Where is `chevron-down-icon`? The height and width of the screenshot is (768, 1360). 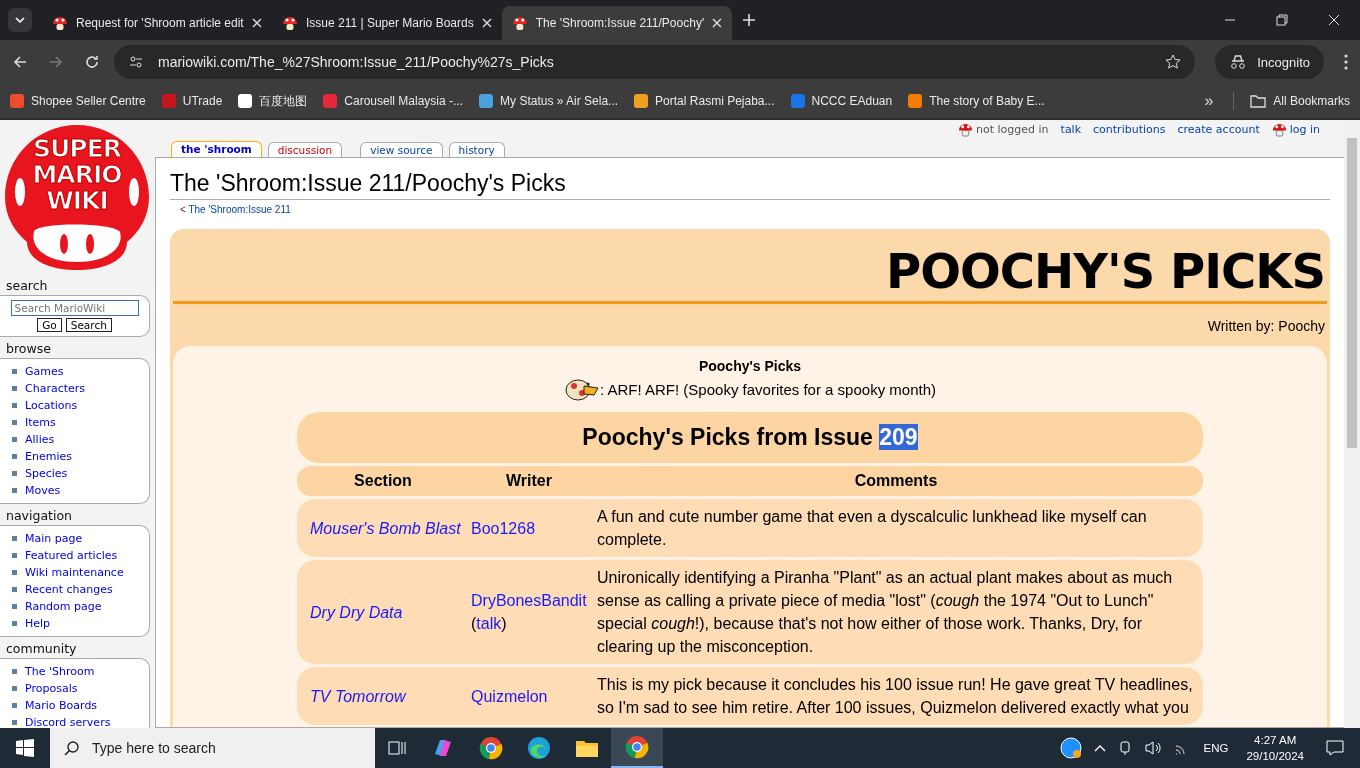
chevron-down-icon is located at coordinates (20, 20).